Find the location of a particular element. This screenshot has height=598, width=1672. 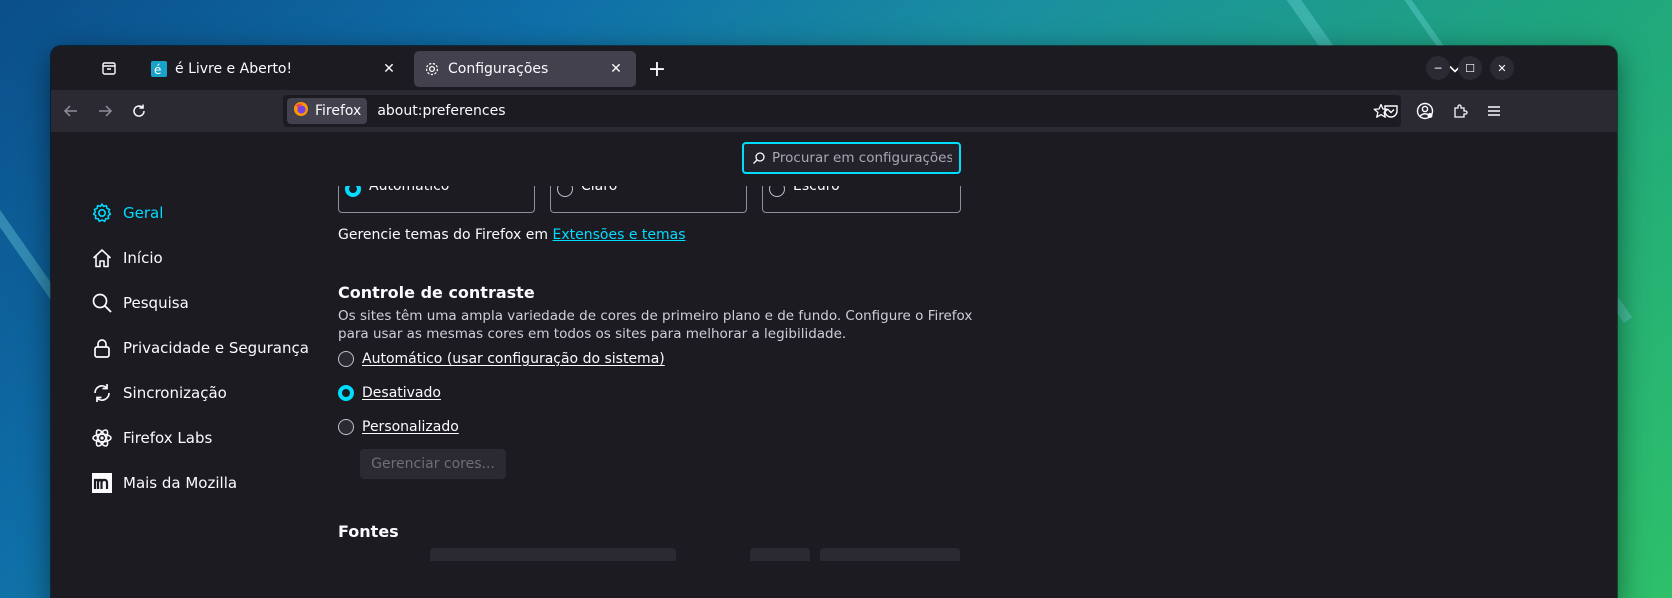

arrow-right-icon is located at coordinates (106, 111).